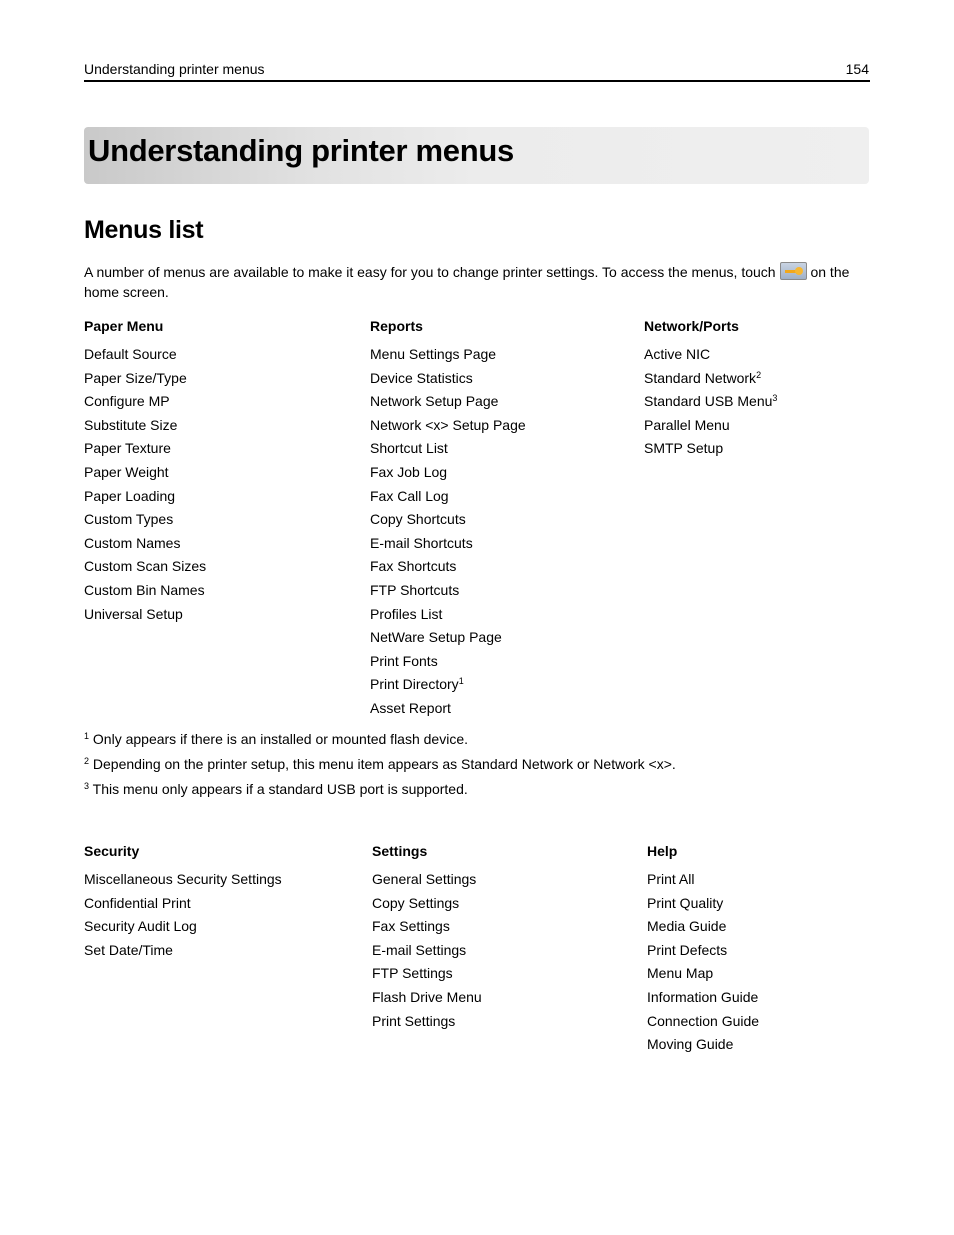  I want to click on menu-item: E-mail Shortcuts, so click(448, 545).